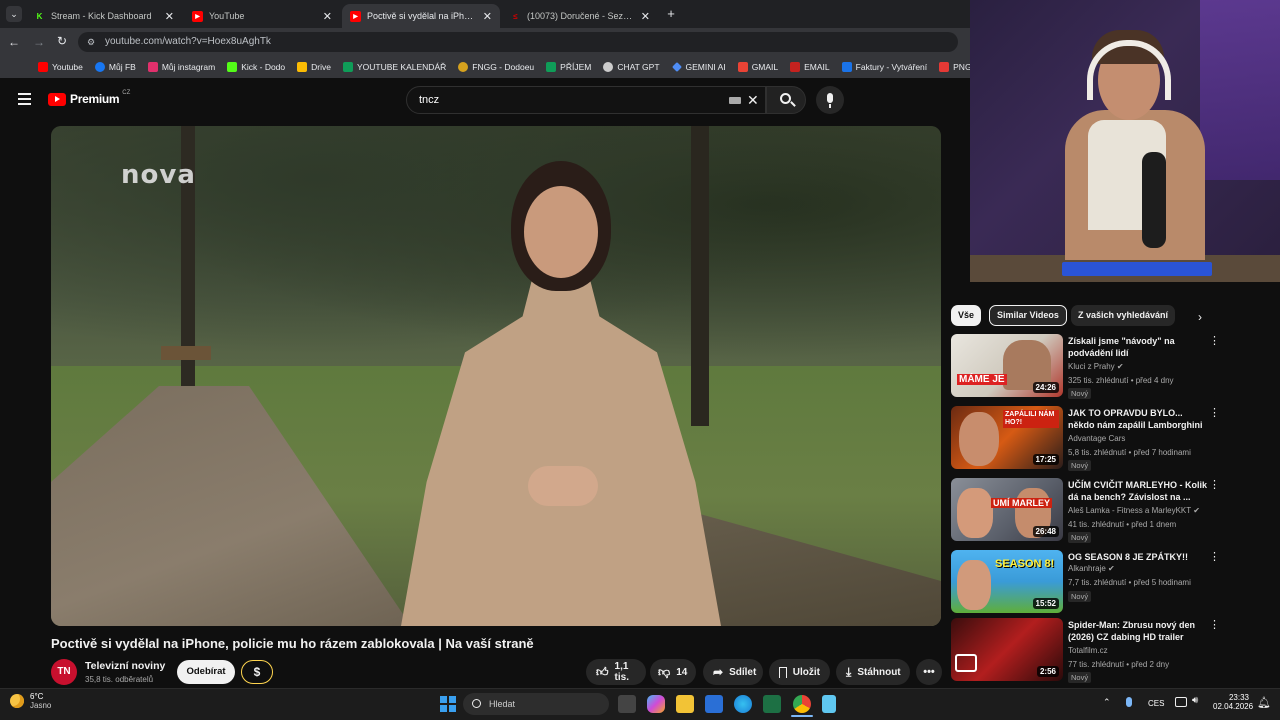 This screenshot has width=1280, height=720. Describe the element at coordinates (314, 67) in the screenshot. I see `bookmark-drive: Drive` at that location.